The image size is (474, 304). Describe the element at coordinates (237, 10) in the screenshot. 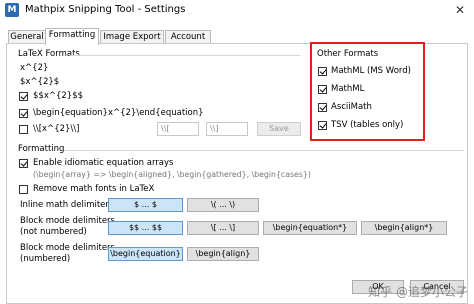

I see `title-bar: M Mathpix Snipping Tool - Settings ✕` at that location.